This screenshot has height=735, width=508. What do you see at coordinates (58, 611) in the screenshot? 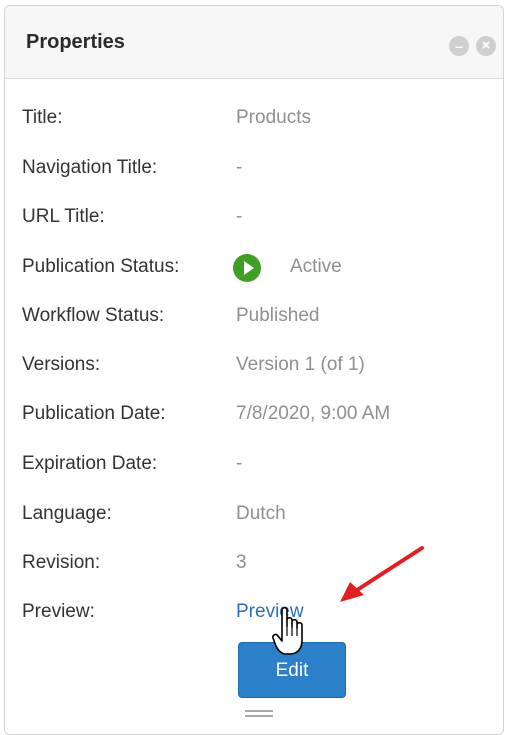
I see `preview-label: Preview:` at bounding box center [58, 611].